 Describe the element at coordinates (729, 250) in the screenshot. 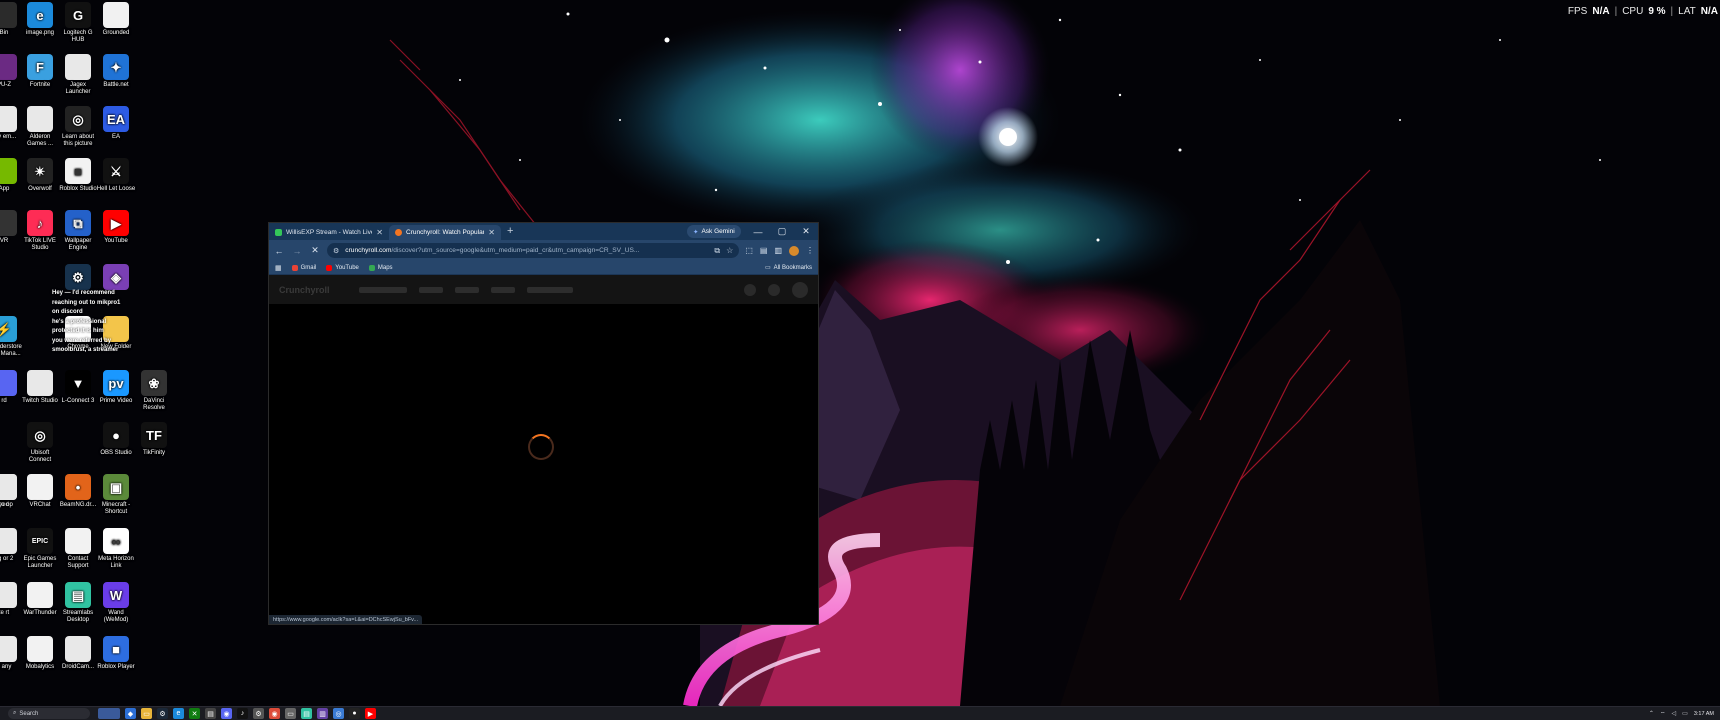

I see `bookmark-star-icon: ☆` at that location.